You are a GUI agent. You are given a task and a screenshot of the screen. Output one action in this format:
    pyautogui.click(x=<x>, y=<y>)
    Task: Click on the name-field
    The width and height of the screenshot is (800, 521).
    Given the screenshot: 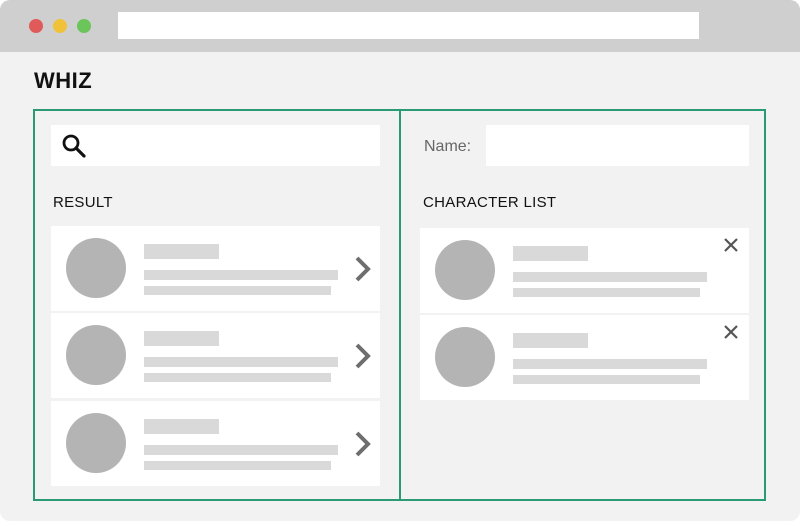 What is the action you would take?
    pyautogui.click(x=617, y=145)
    